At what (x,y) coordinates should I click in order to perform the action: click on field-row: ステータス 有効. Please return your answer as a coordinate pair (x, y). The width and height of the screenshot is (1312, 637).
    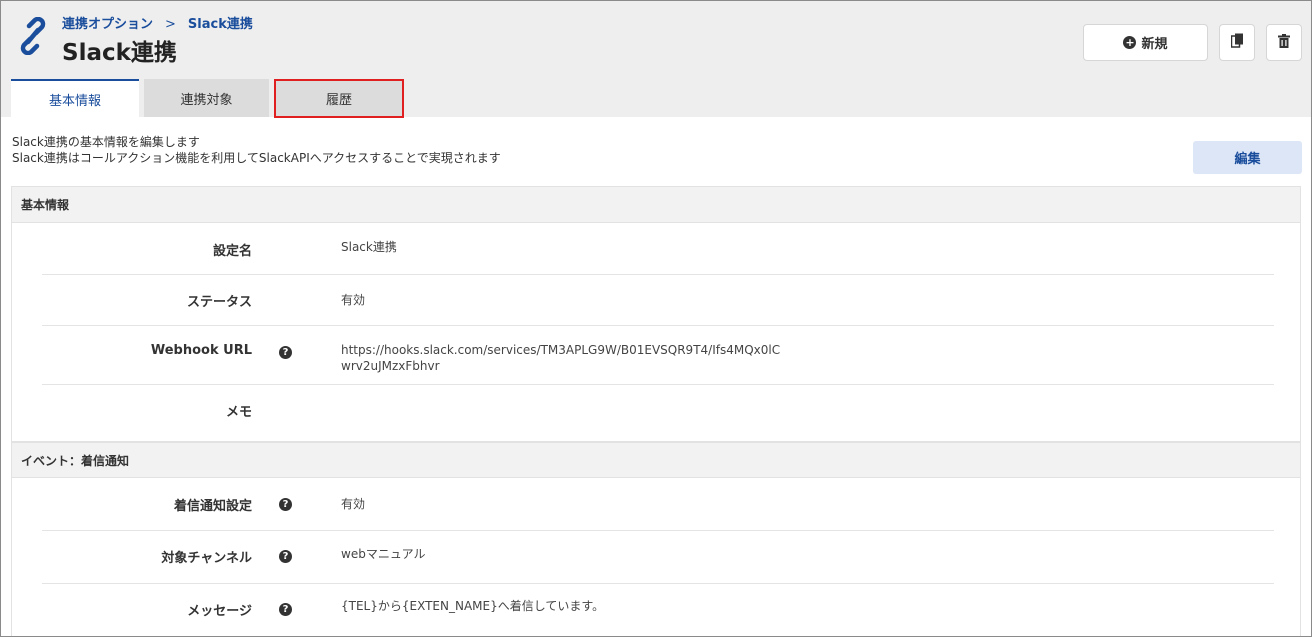
    Looking at the image, I should click on (658, 300).